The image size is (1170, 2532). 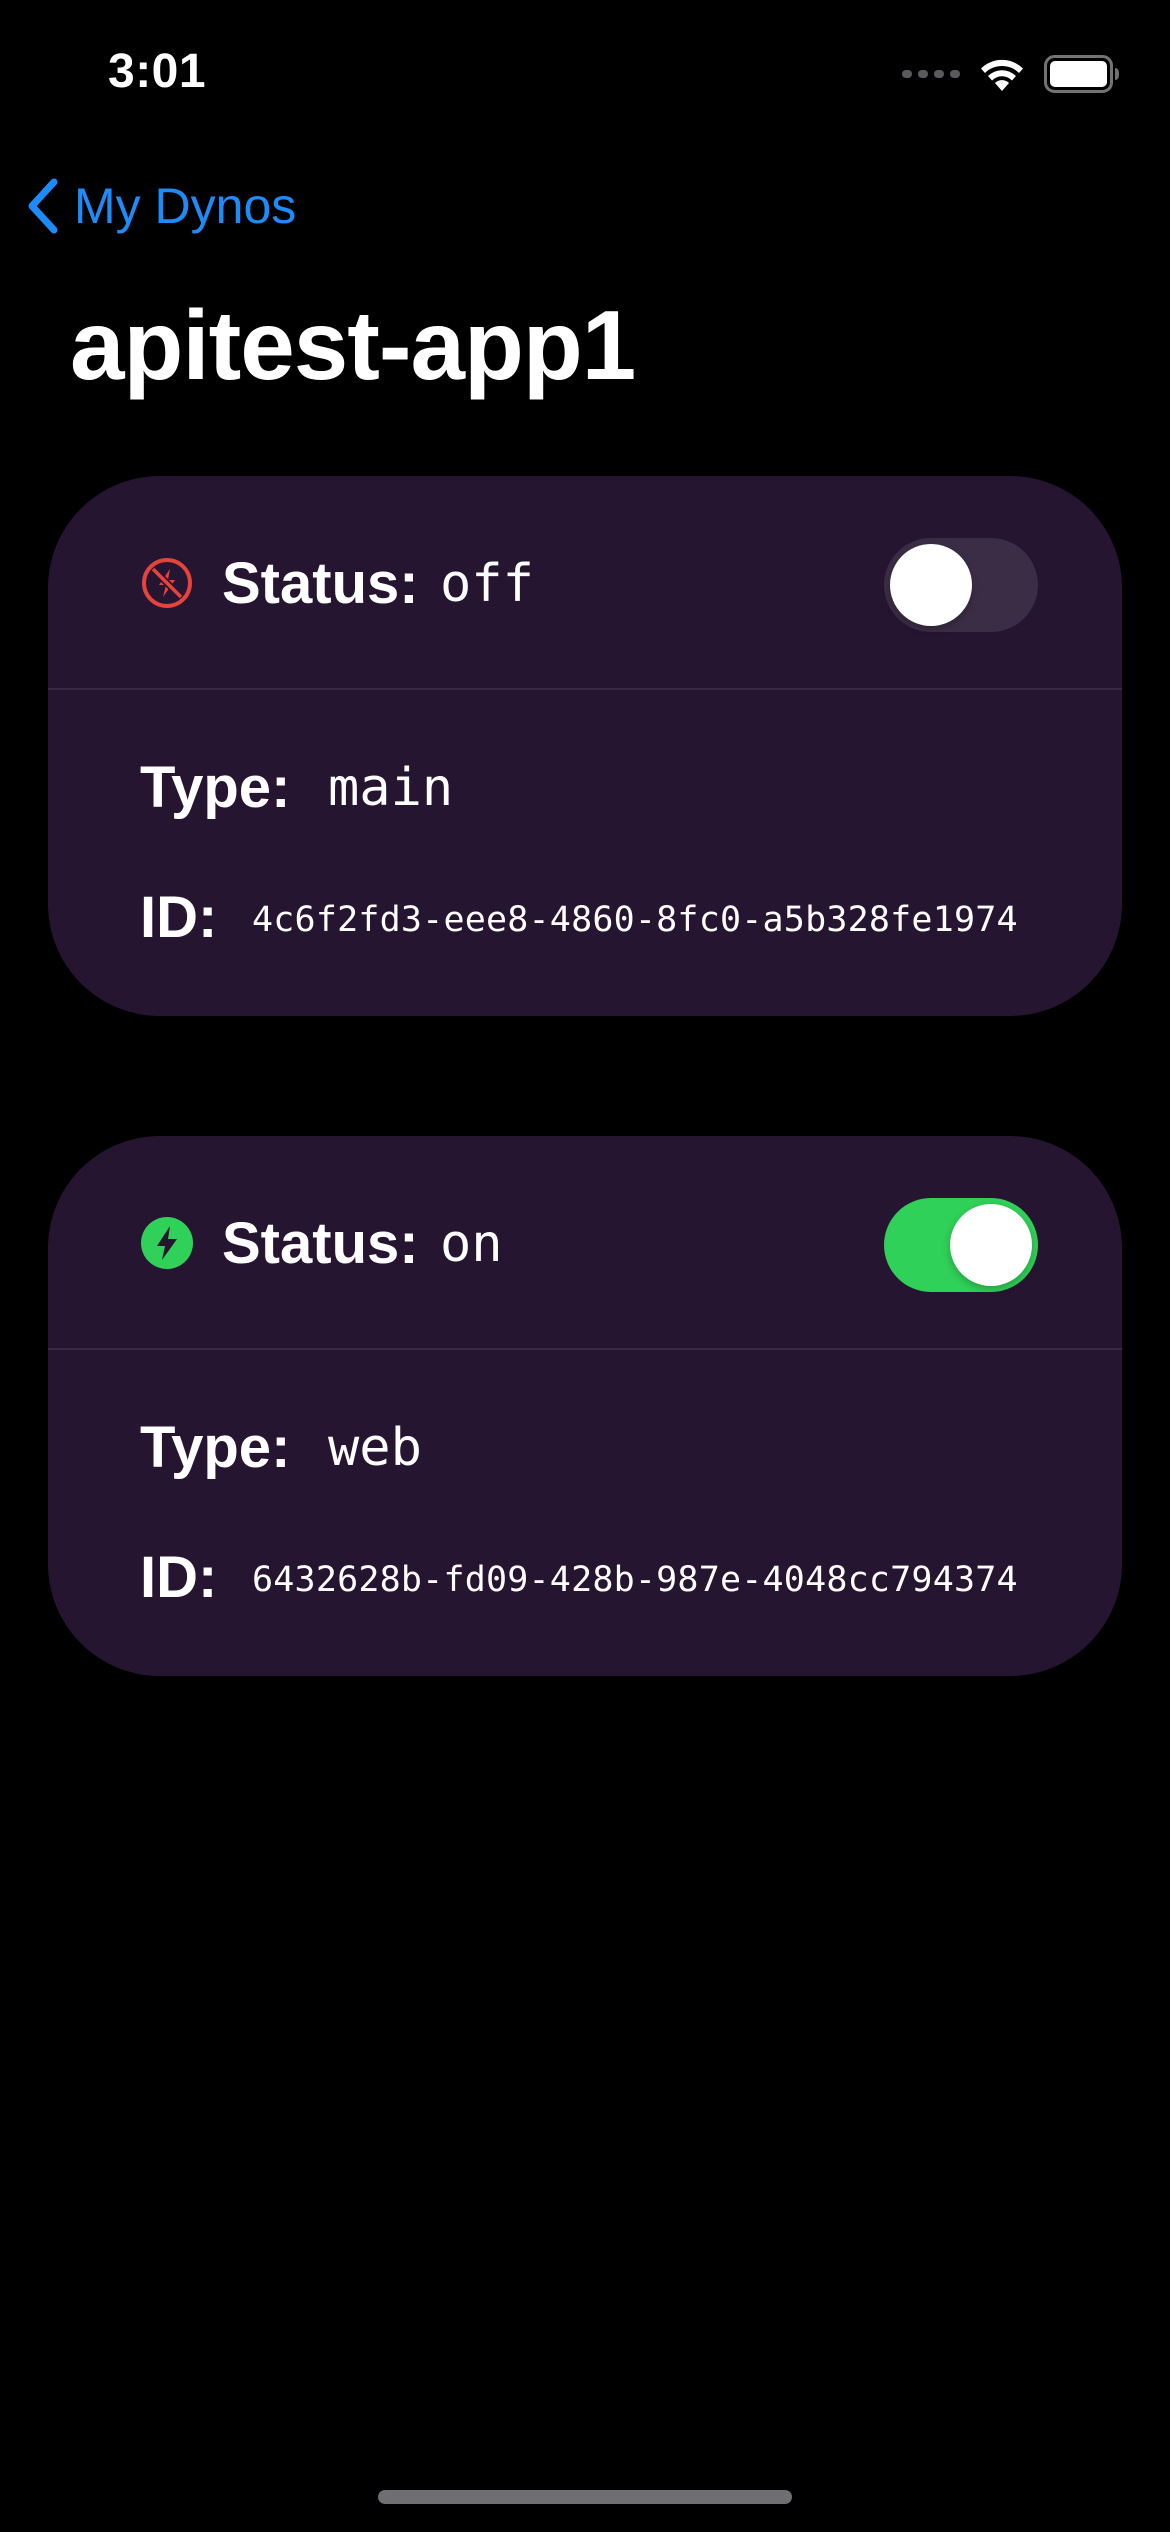 I want to click on page-title: apitest-app1, so click(x=353, y=345).